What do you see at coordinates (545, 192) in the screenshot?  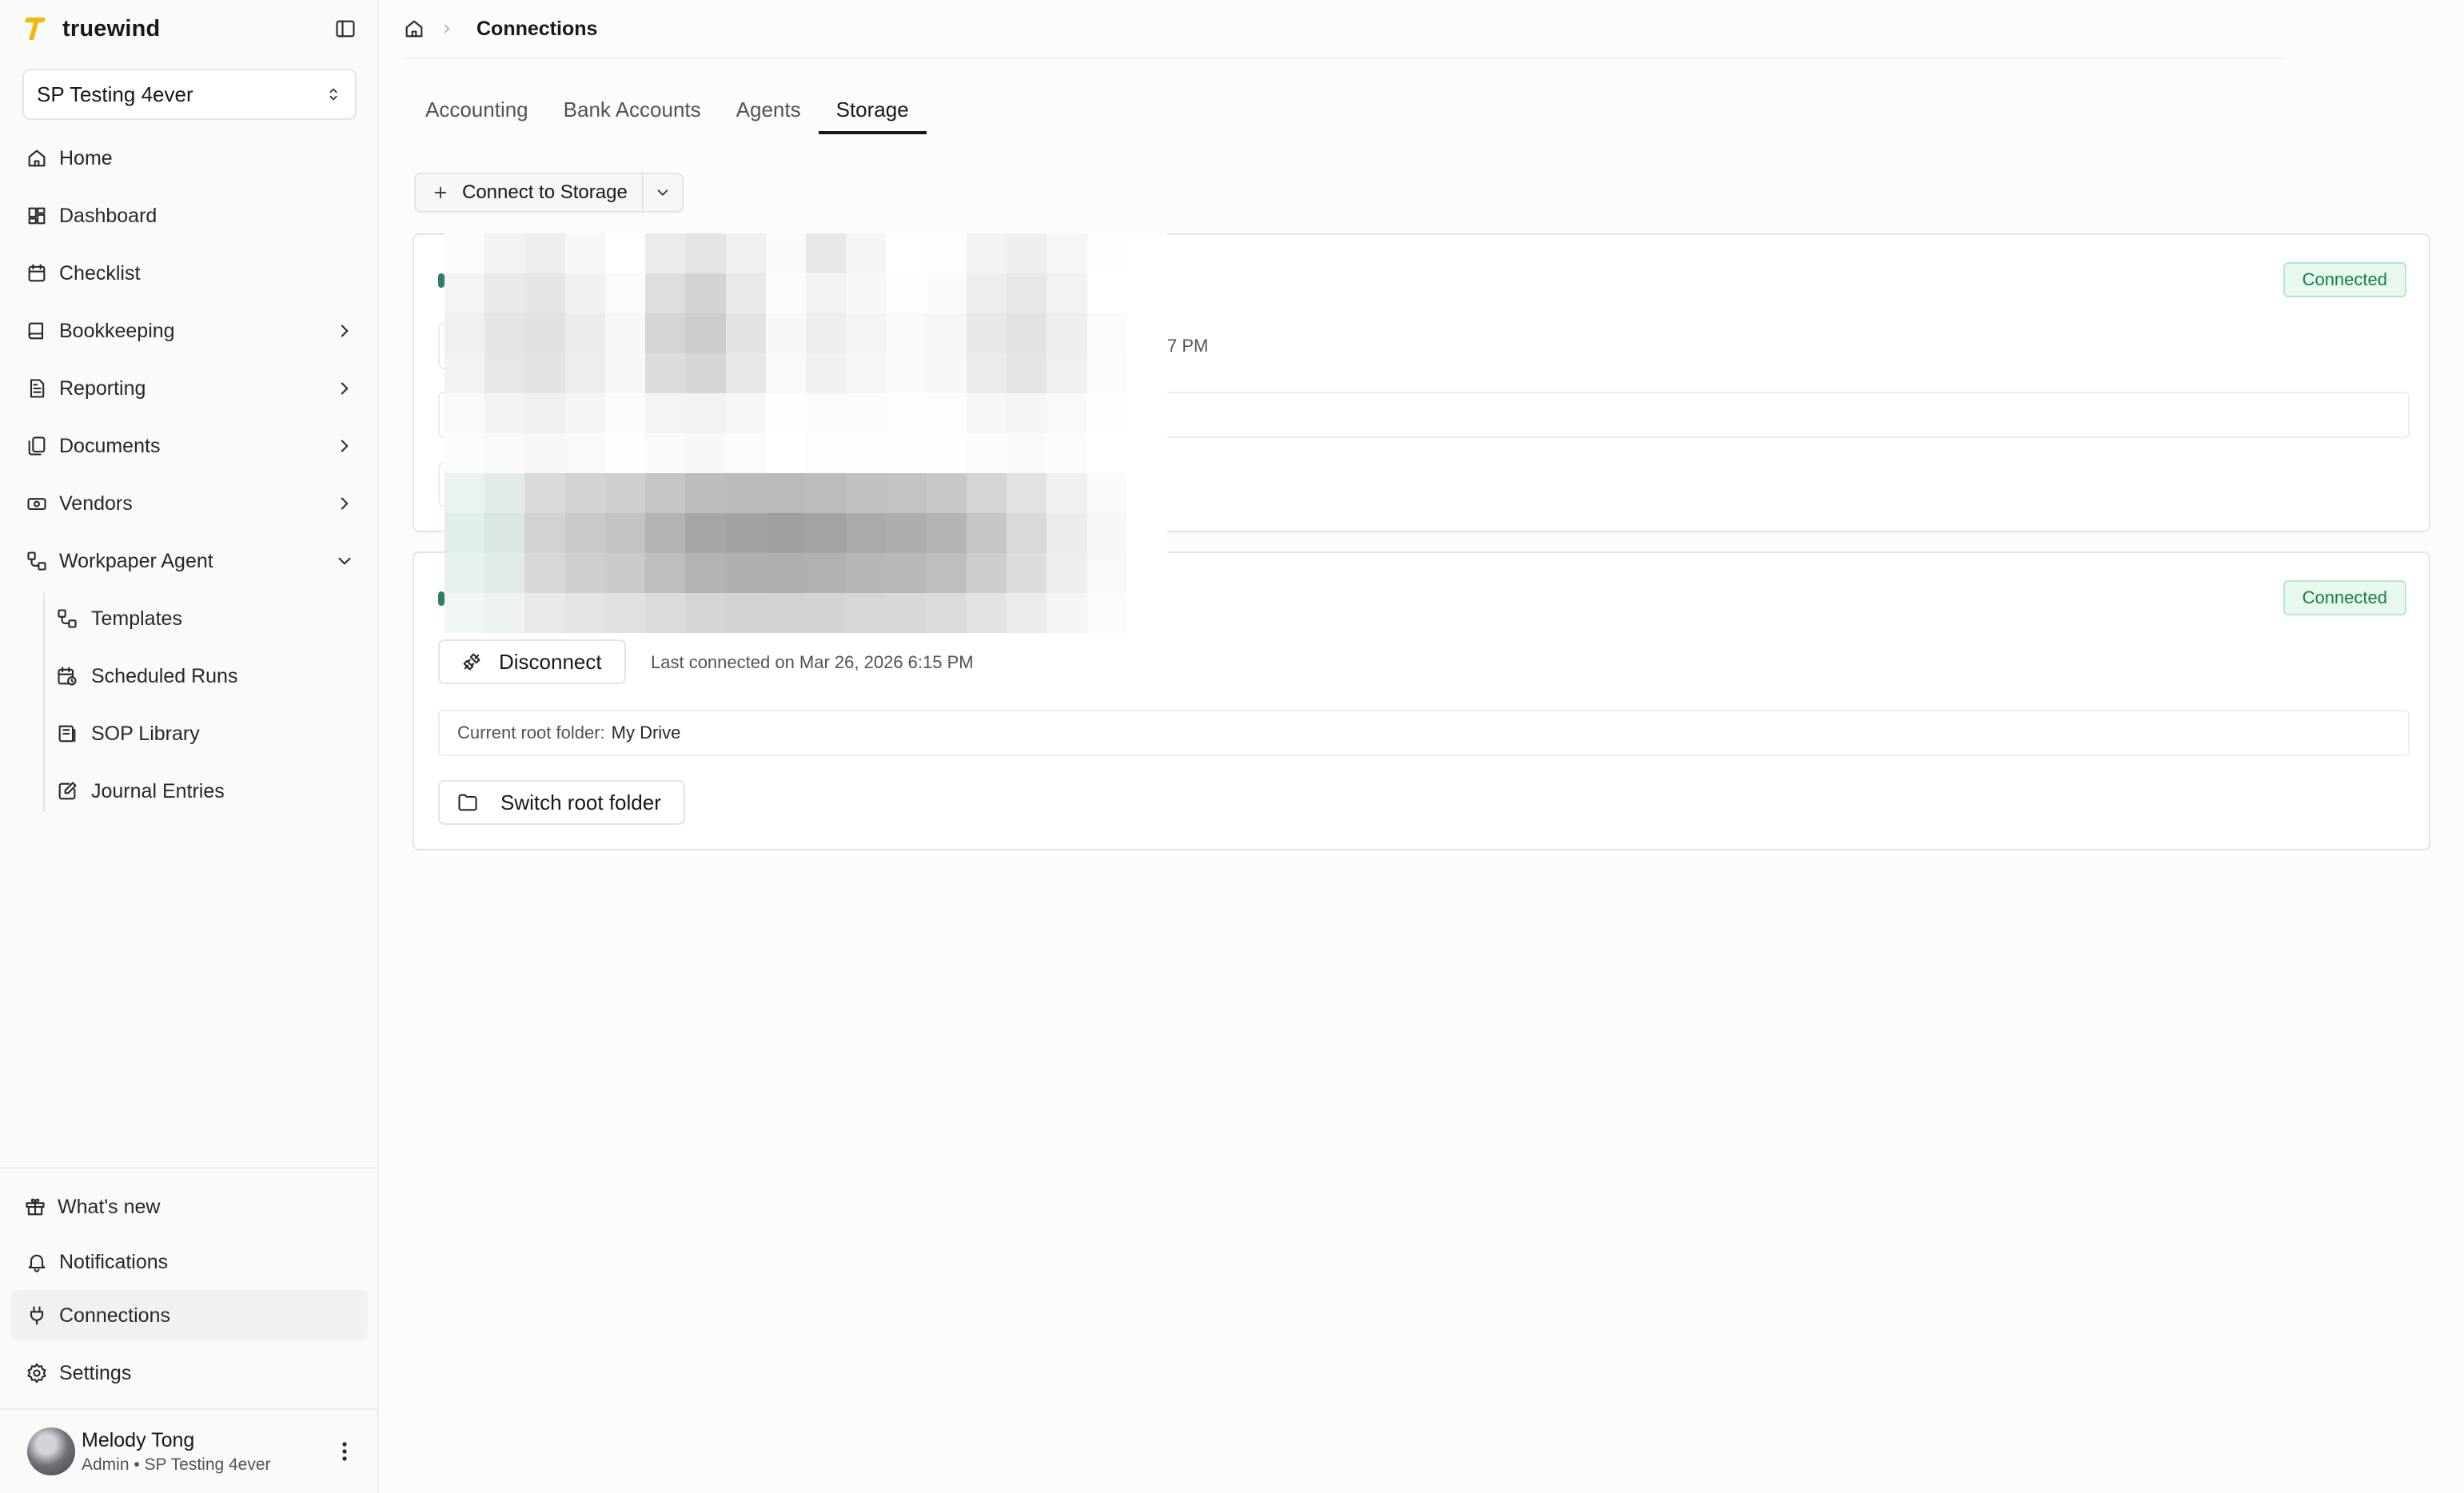 I see `connect-storage-label: Connect to Storage` at bounding box center [545, 192].